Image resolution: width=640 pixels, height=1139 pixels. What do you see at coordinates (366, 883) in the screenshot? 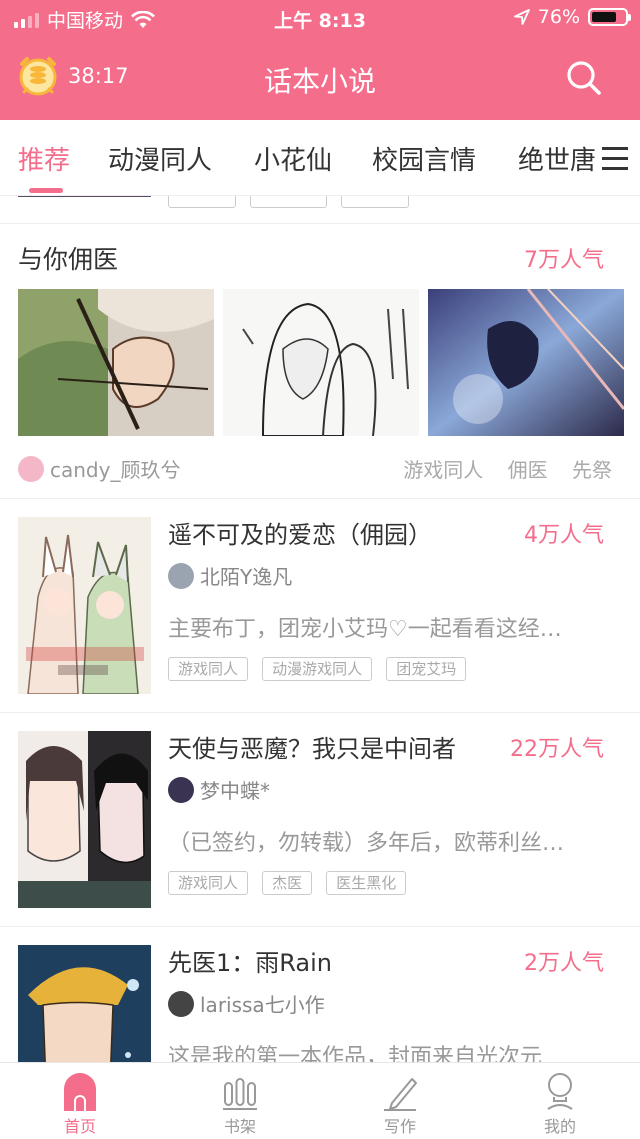
I see `tag: 医生黑化` at bounding box center [366, 883].